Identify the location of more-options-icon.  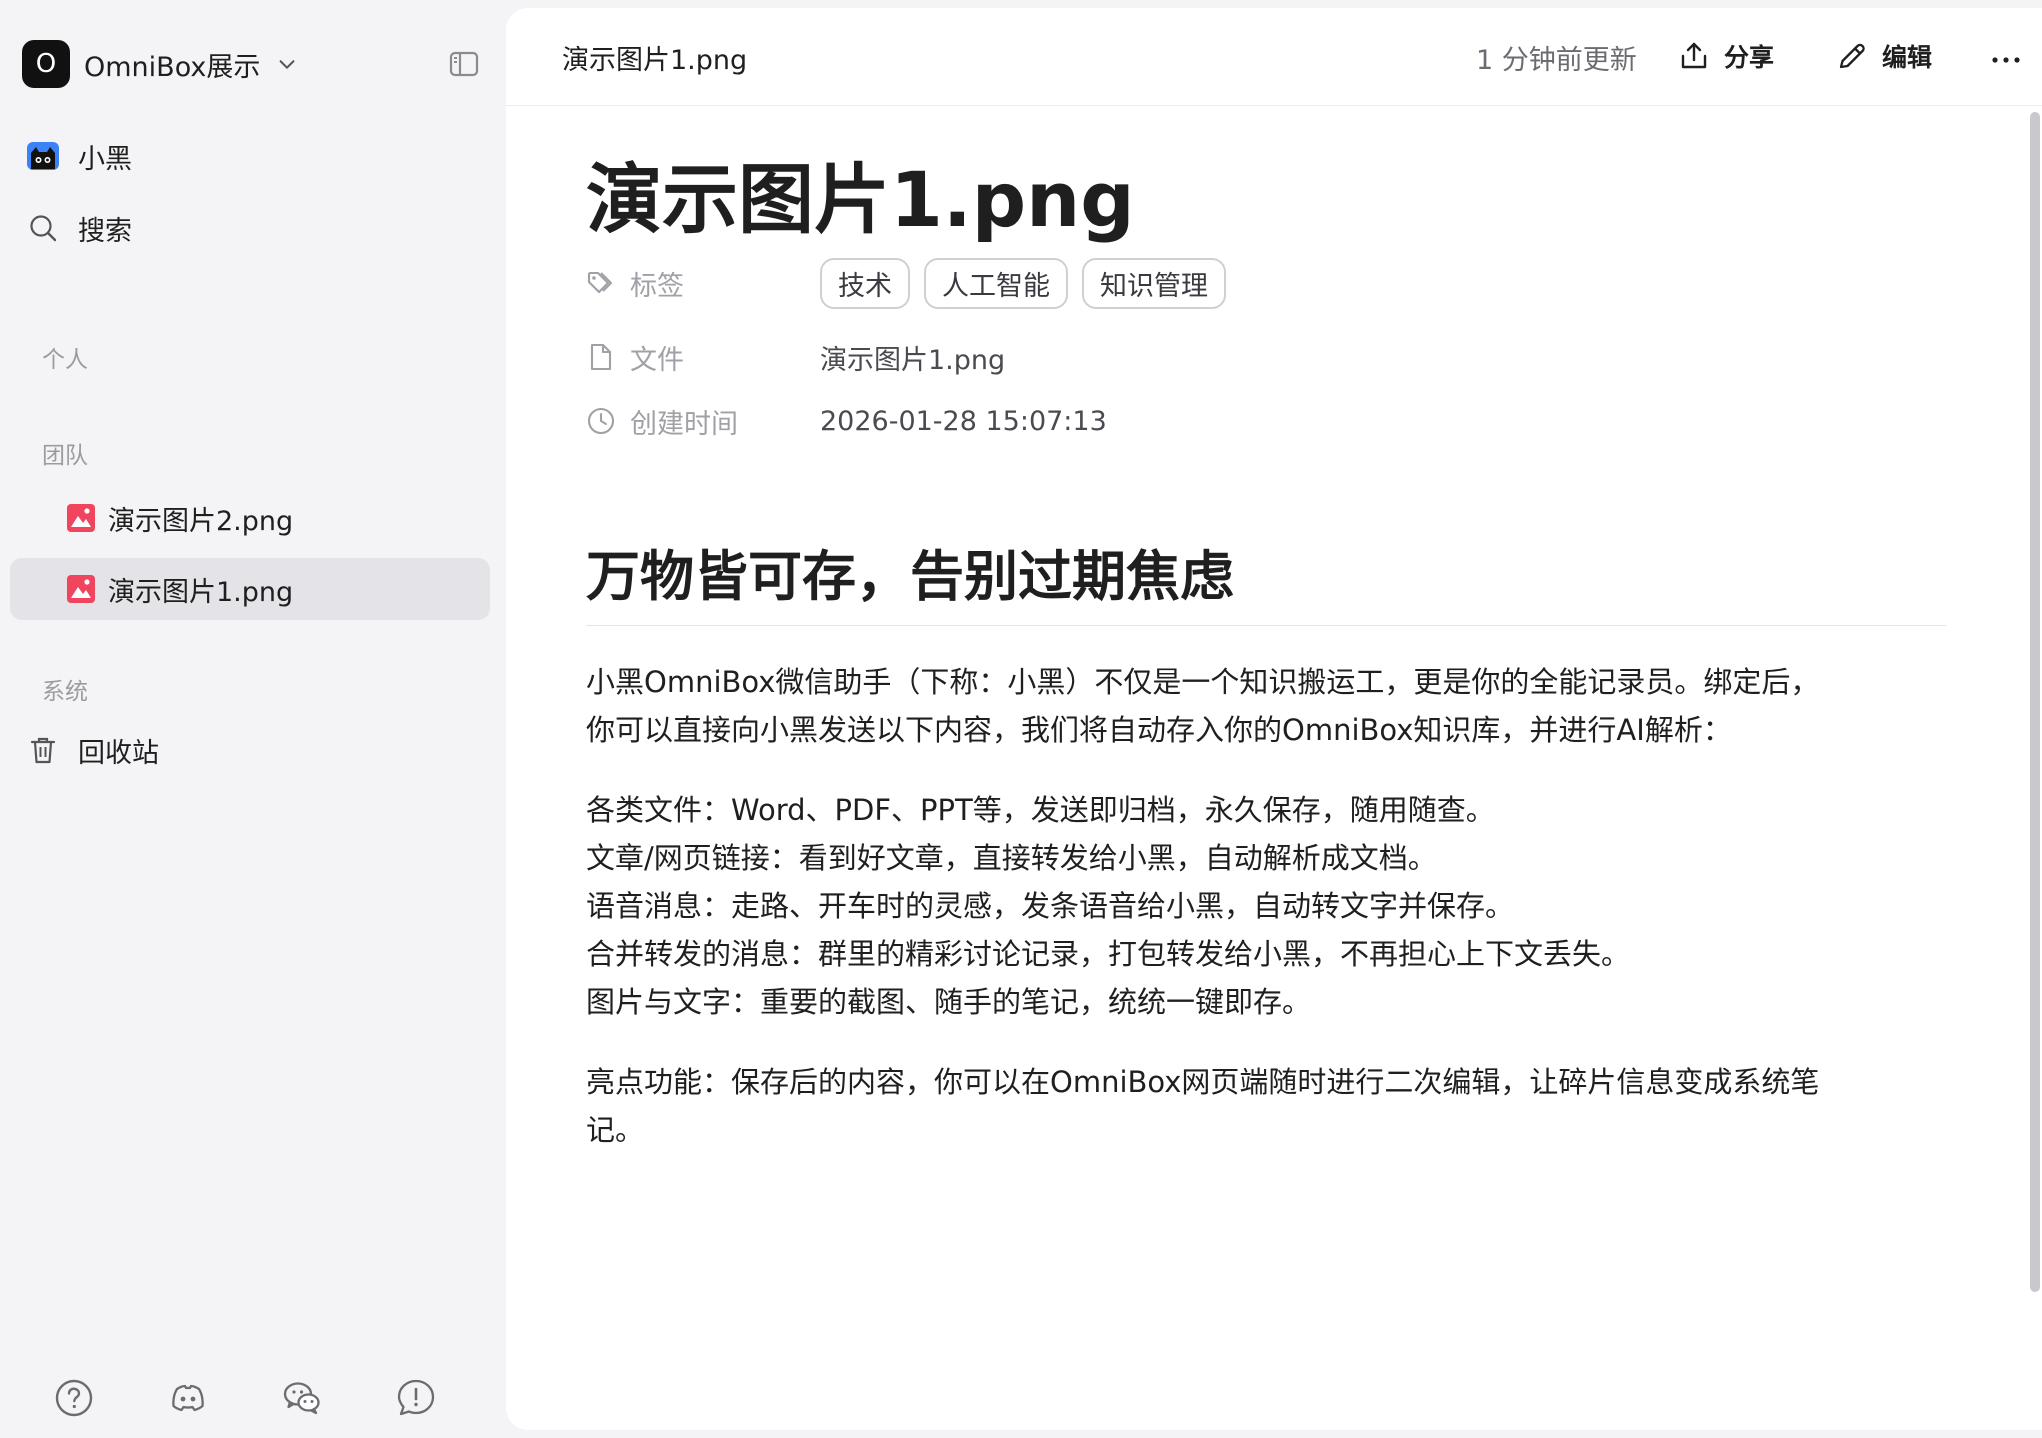
(2006, 60).